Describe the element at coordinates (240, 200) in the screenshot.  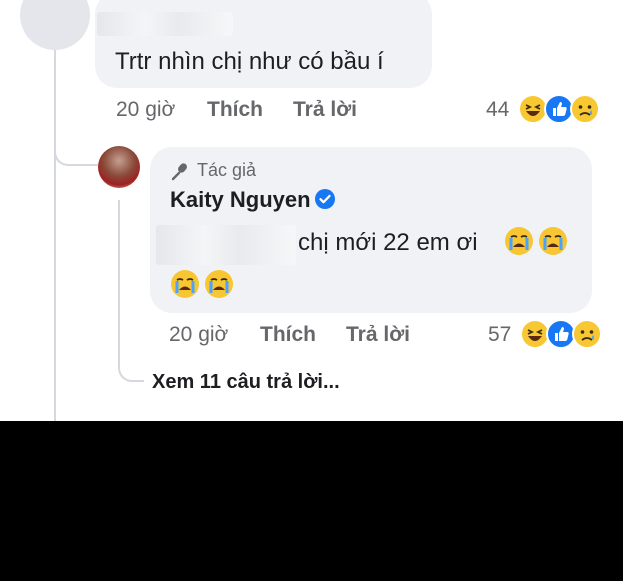
I see `author-name: Kaity Nguyen` at that location.